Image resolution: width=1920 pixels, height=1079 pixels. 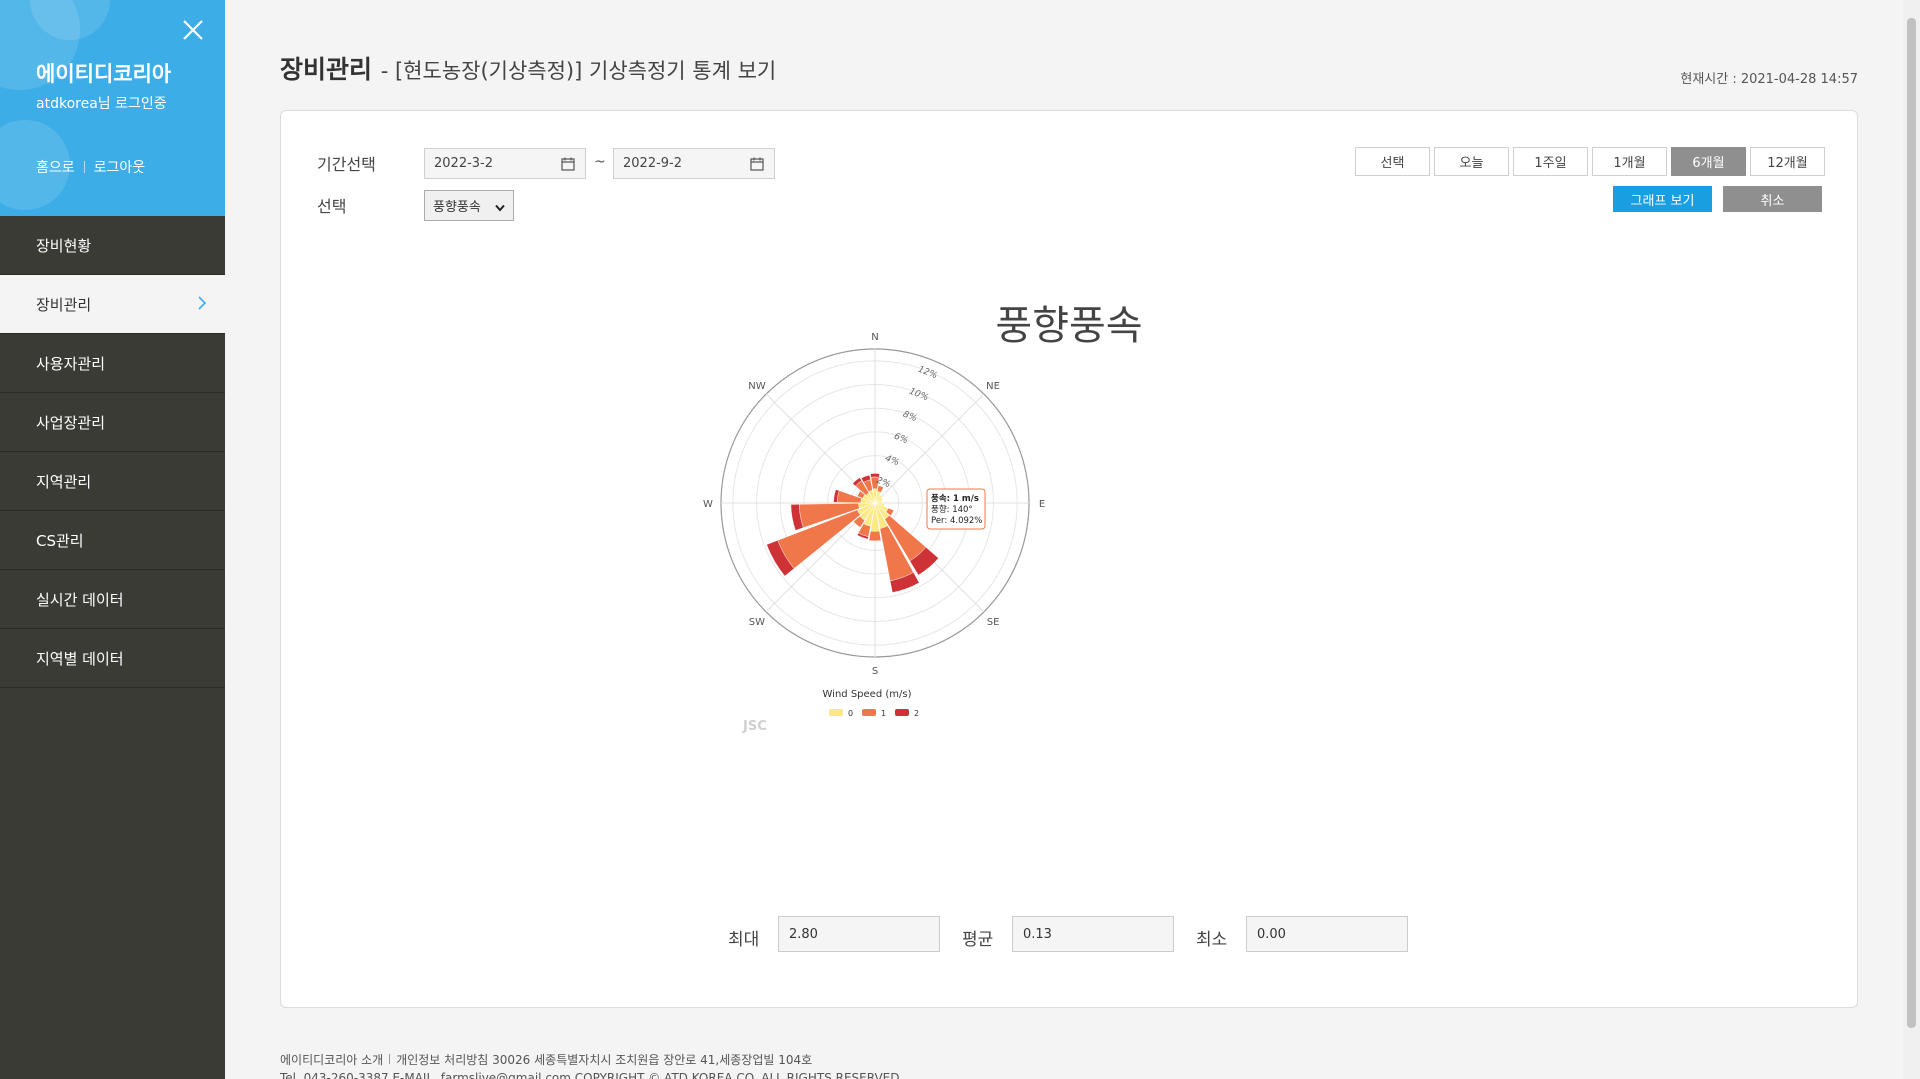 I want to click on chart-legend: Wind Speed (m/s) 0 1 2 JSC, so click(x=830, y=711).